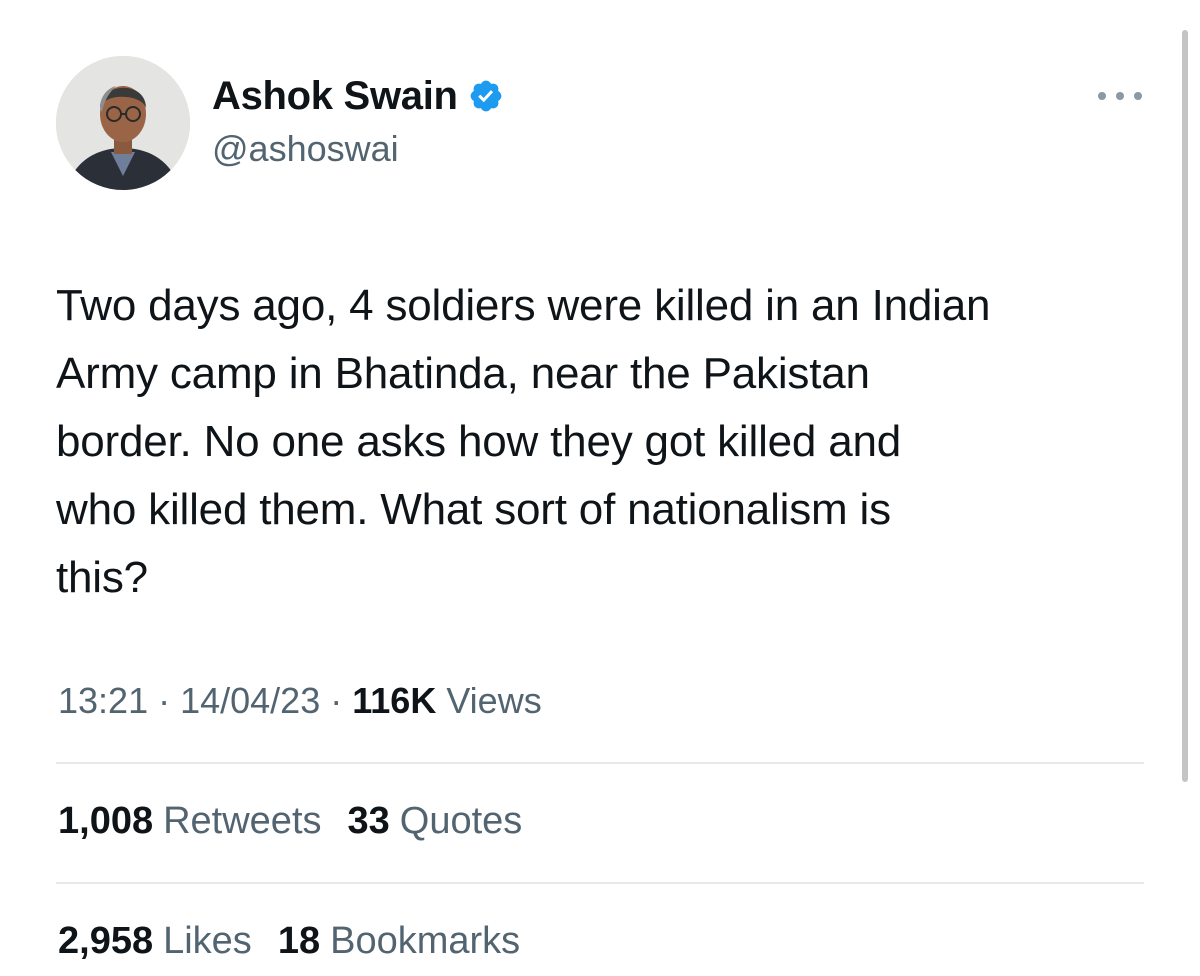 The width and height of the screenshot is (1200, 976). Describe the element at coordinates (394, 701) in the screenshot. I see `views-count: 116K` at that location.